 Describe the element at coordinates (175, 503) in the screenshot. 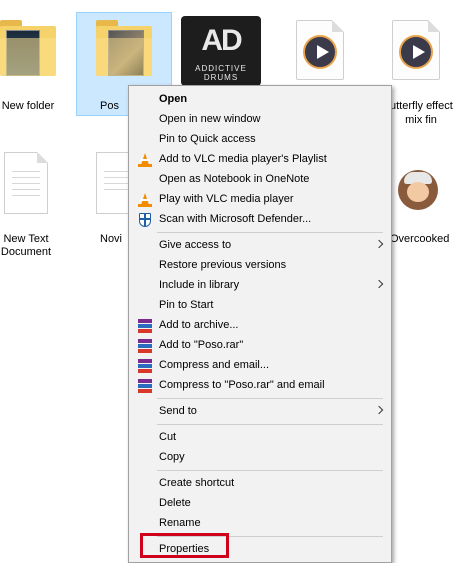

I see `menu-item-label: Delete` at that location.